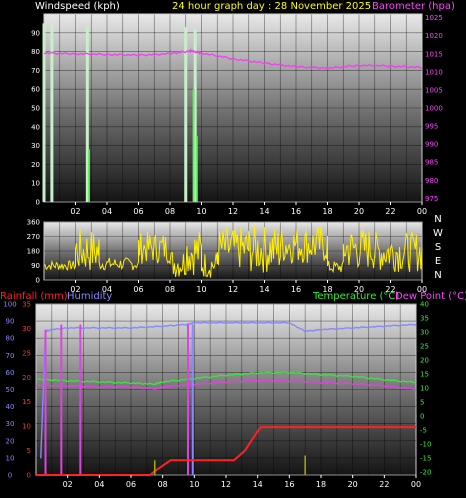 The height and width of the screenshot is (498, 466). Describe the element at coordinates (26, 427) in the screenshot. I see `rain-axis-tick: 10` at that location.